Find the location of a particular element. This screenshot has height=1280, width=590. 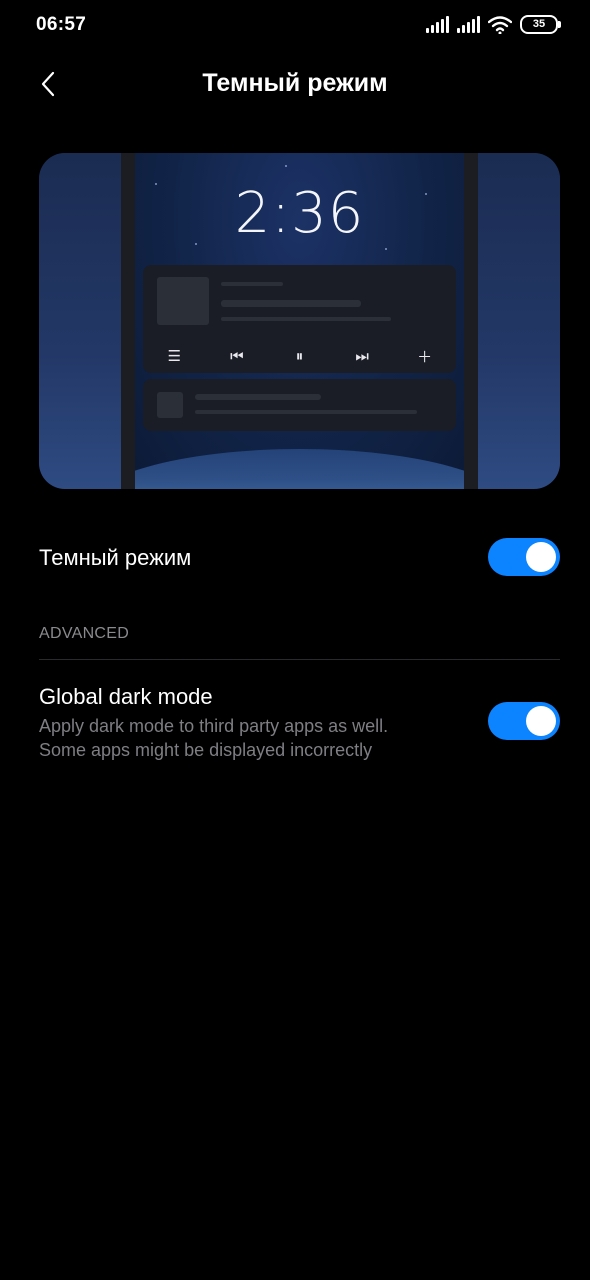

dark-mode-row: Темный режим is located at coordinates (299, 557).